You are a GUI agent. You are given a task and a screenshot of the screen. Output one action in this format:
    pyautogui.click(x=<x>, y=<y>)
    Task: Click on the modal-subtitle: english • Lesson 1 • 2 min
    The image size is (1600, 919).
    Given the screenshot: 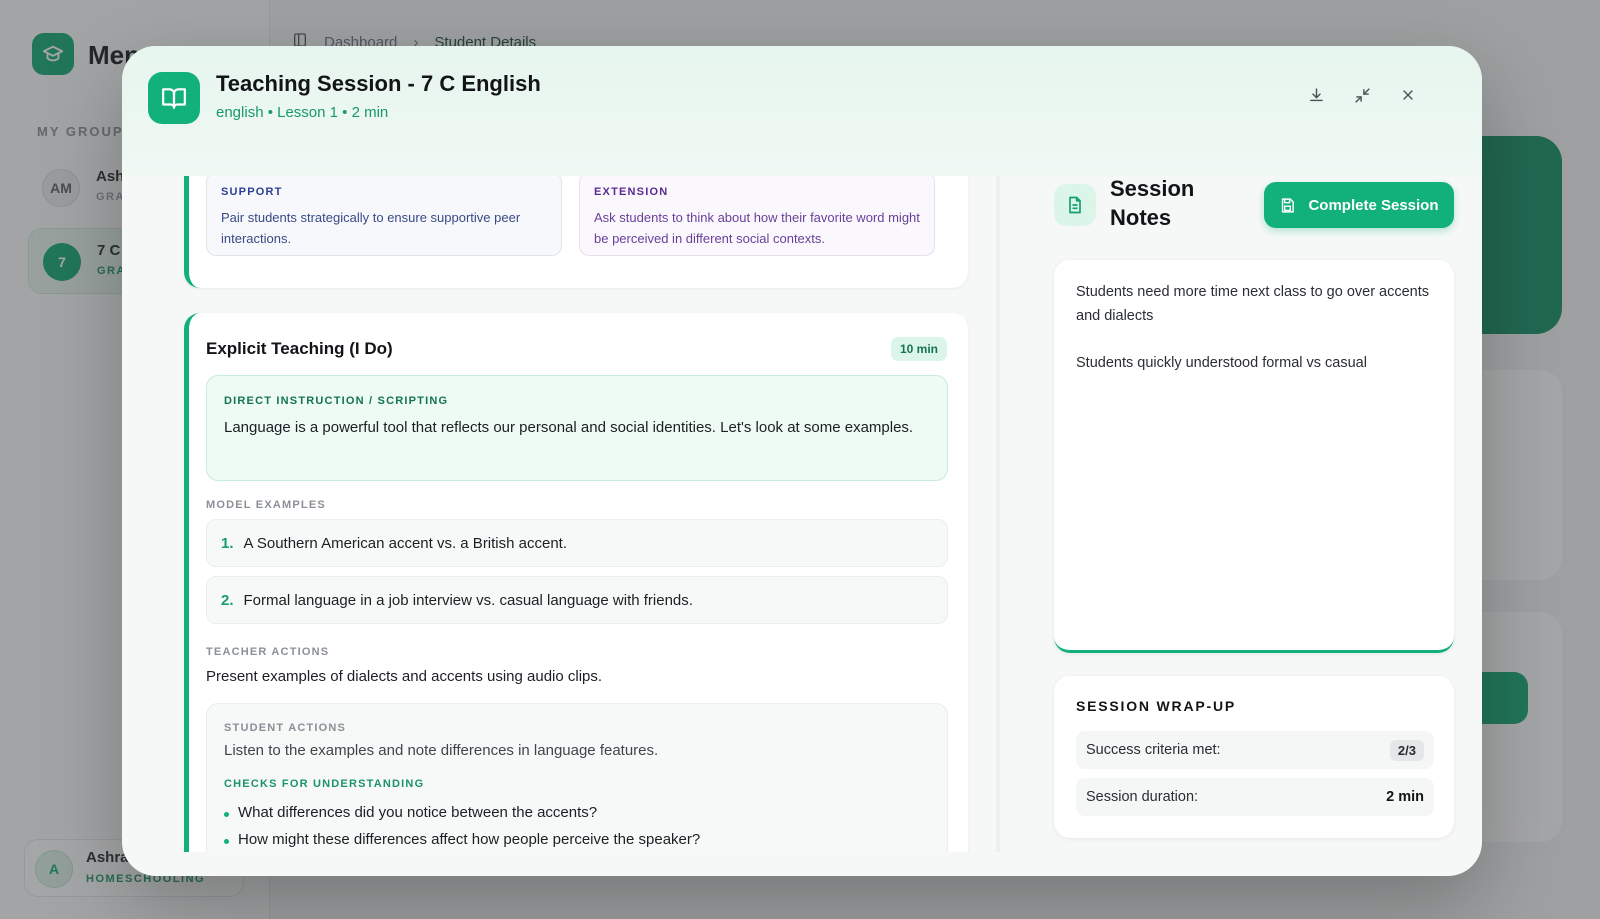 What is the action you would take?
    pyautogui.click(x=302, y=112)
    